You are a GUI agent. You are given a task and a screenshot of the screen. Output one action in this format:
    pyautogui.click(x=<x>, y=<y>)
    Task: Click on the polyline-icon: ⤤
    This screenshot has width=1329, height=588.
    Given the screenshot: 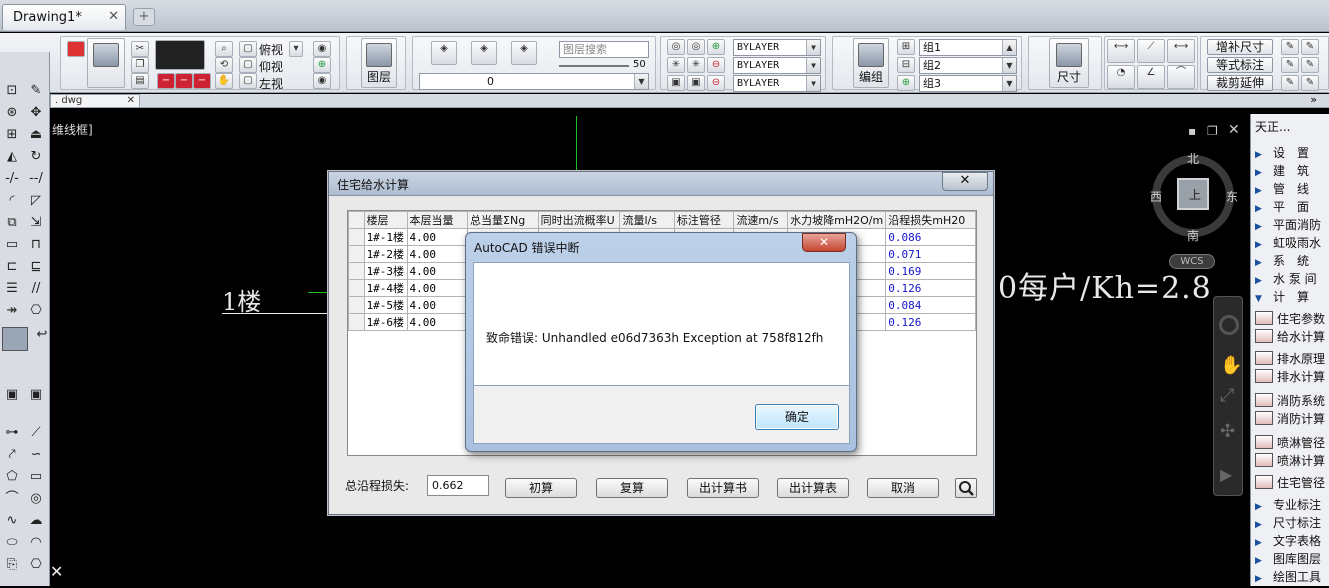 What is the action you would take?
    pyautogui.click(x=12, y=455)
    